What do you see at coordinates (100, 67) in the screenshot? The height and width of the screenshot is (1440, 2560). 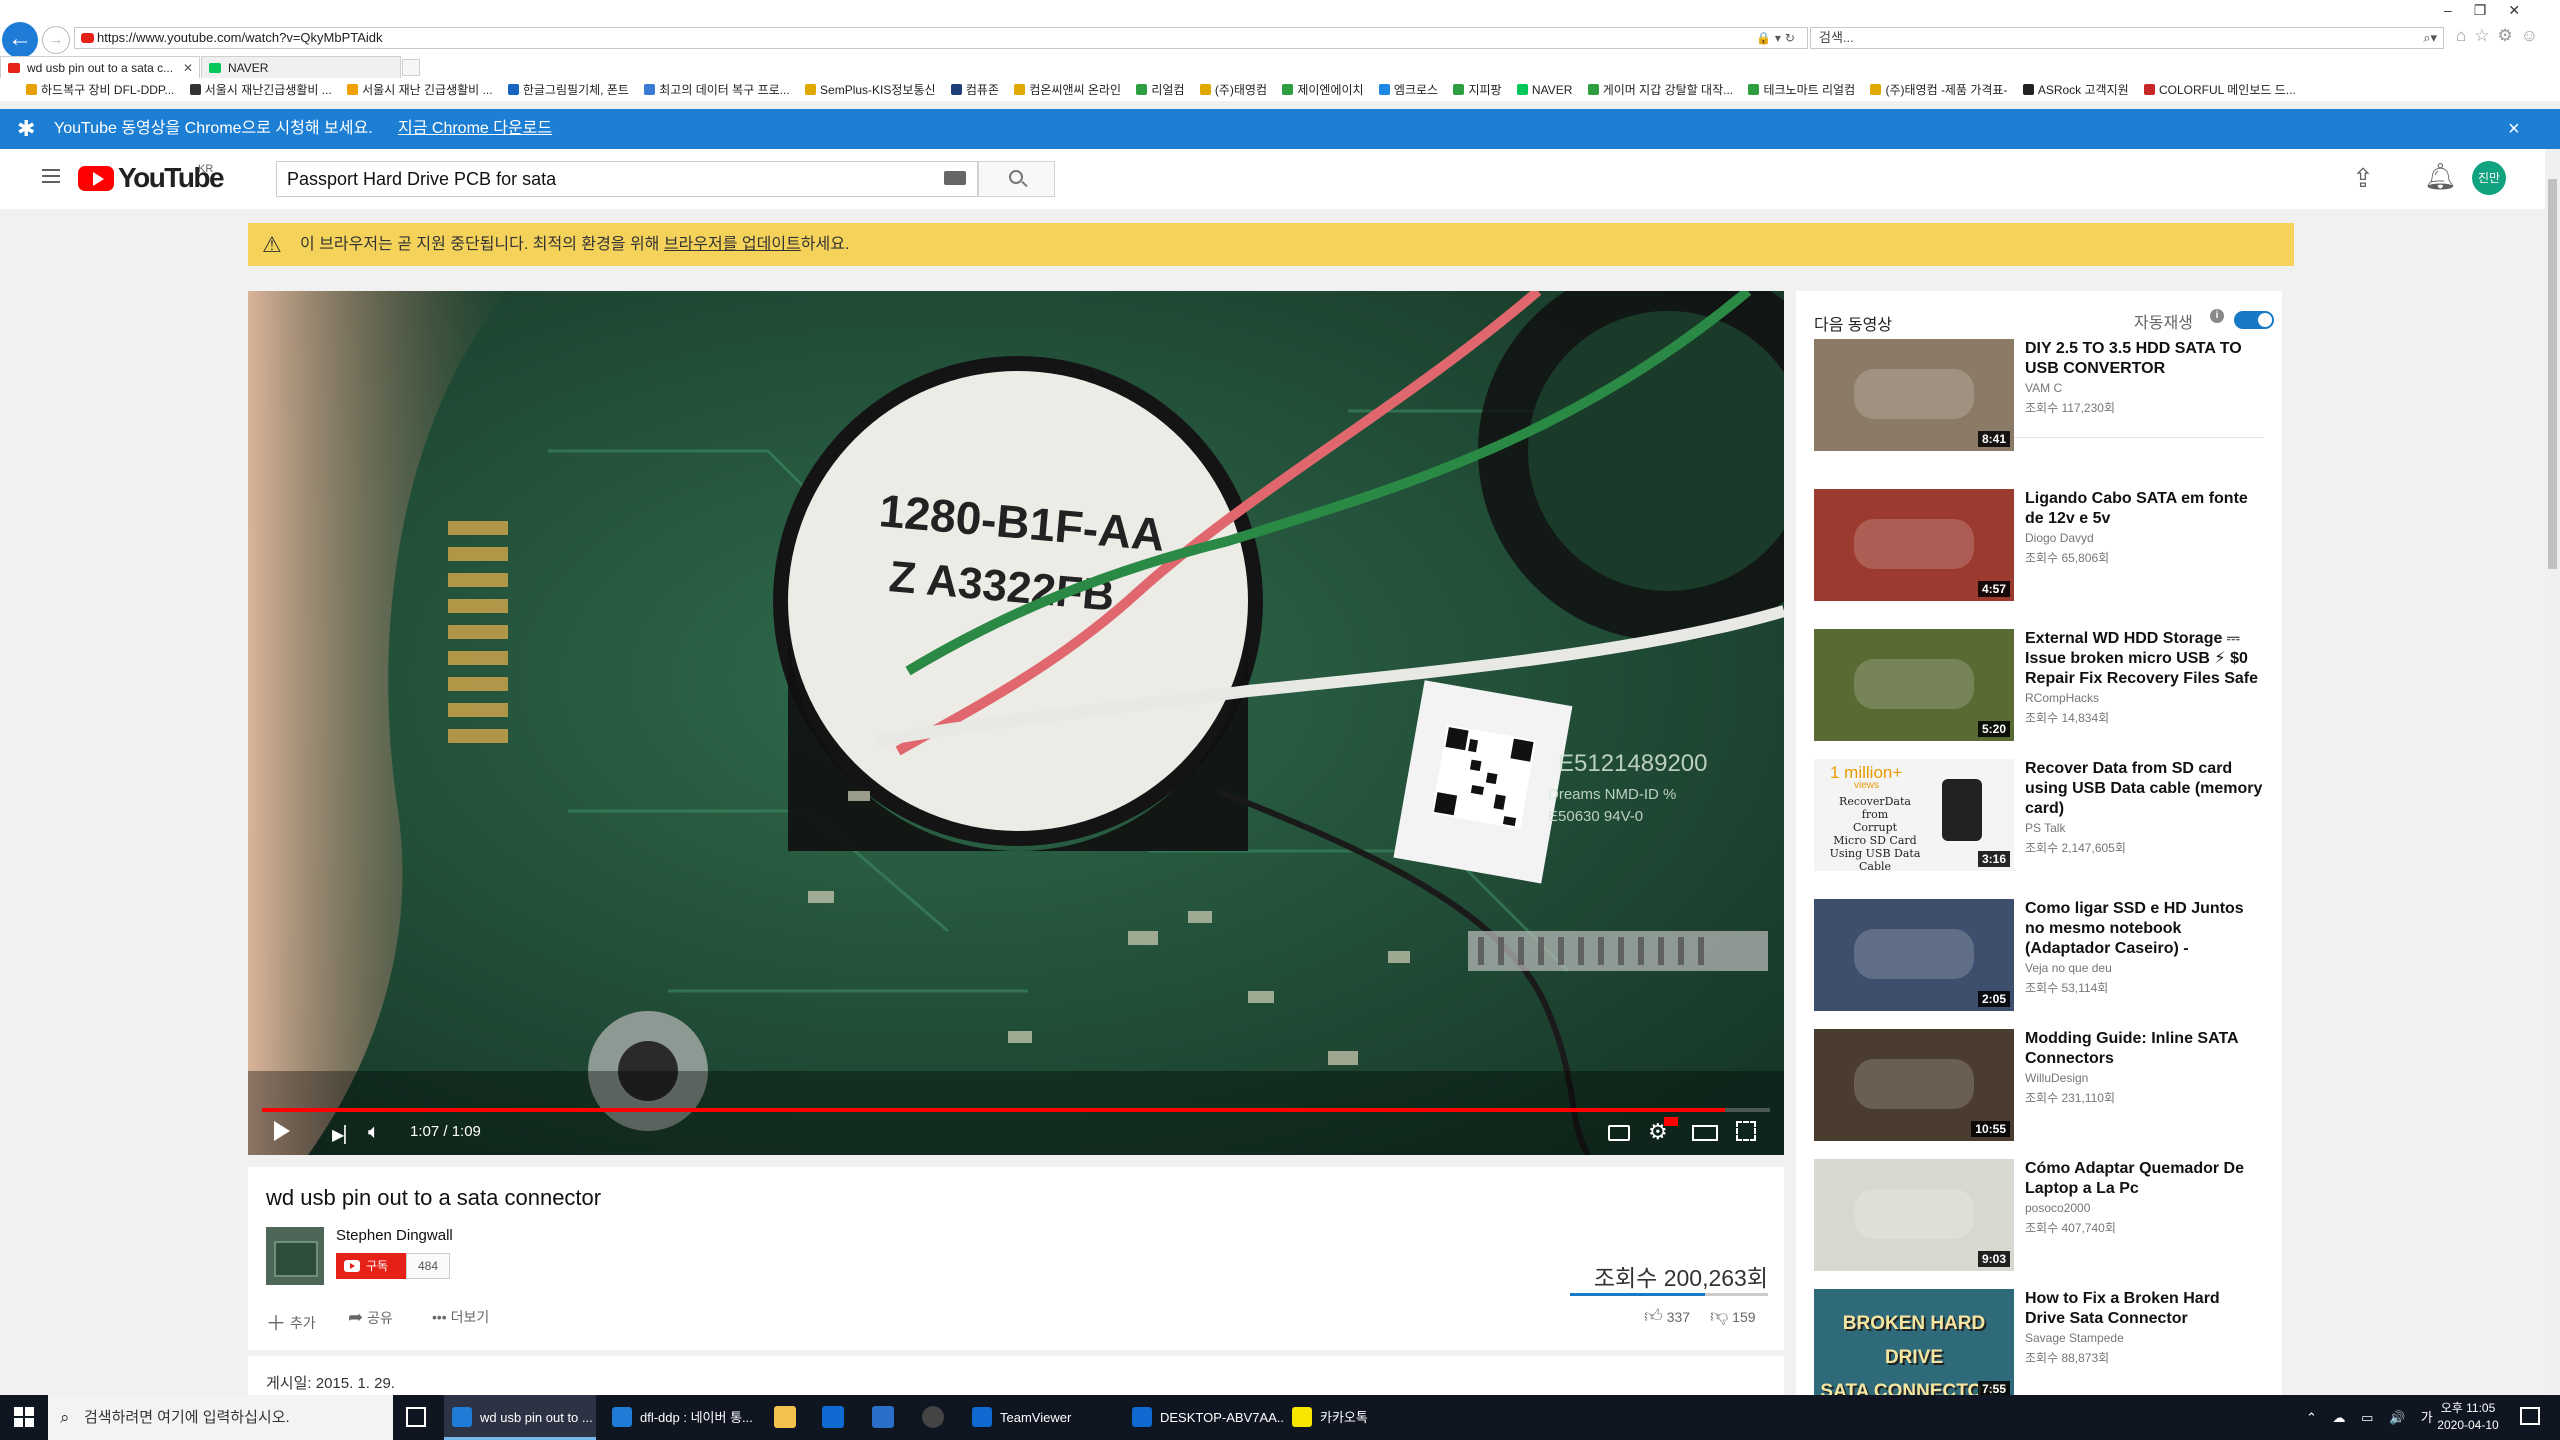 I see `tab-youtube: wd usb pin out to a sata c... ✕` at bounding box center [100, 67].